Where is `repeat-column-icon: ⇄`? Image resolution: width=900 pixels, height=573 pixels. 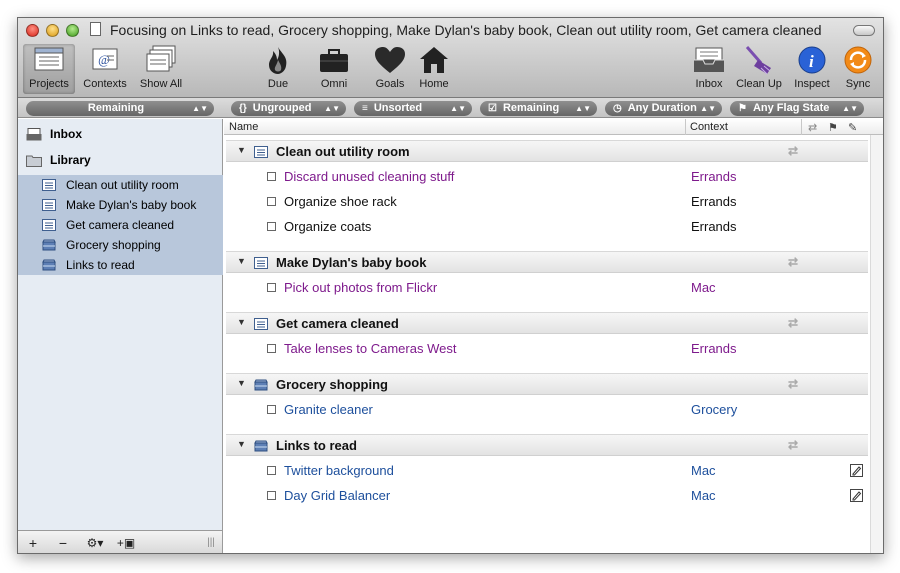 repeat-column-icon: ⇄ is located at coordinates (812, 127).